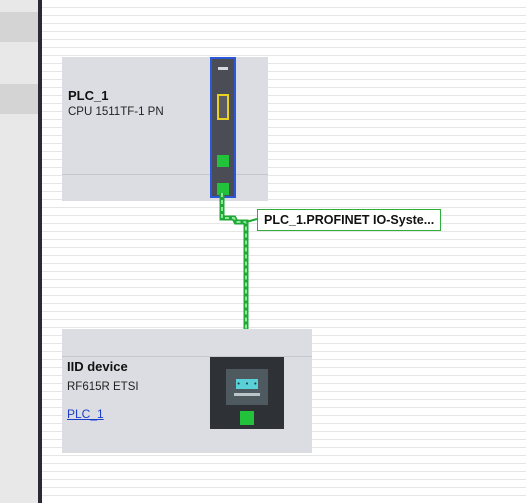  Describe the element at coordinates (85, 414) in the screenshot. I see `assigned-controller-link: PLC_1` at that location.